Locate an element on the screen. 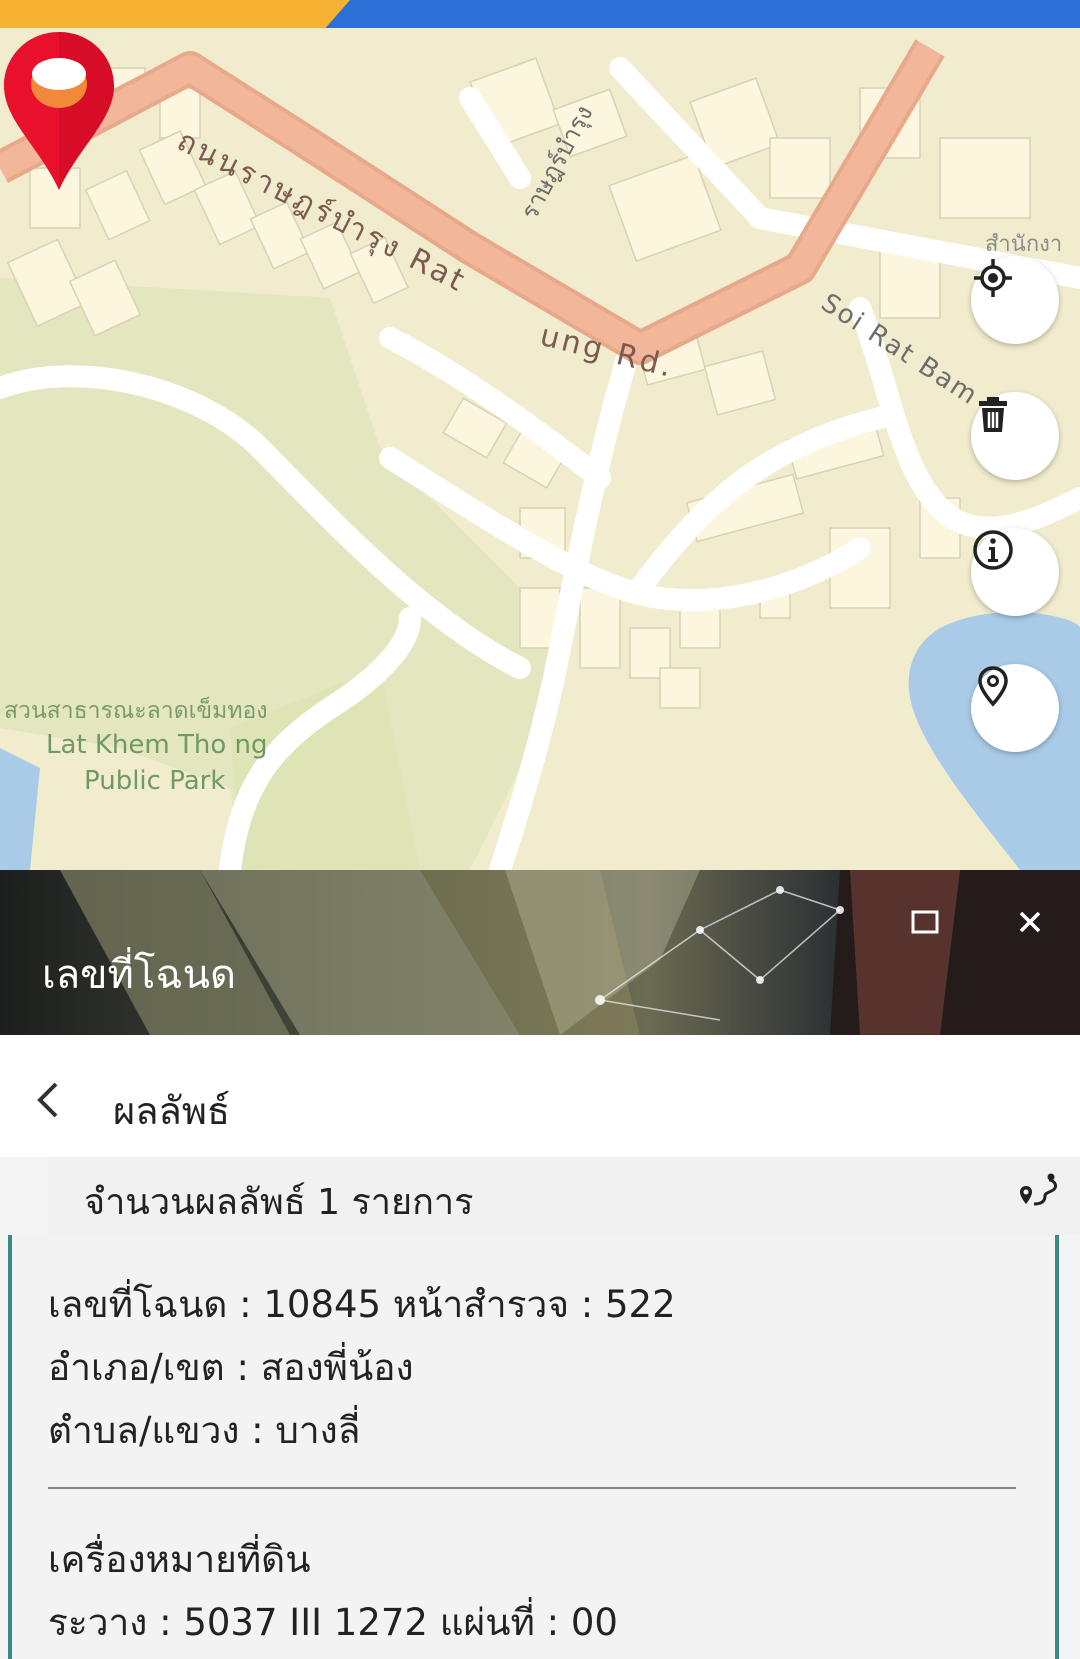 Image resolution: width=1080 pixels, height=1659 pixels. close-icon is located at coordinates (1030, 922).